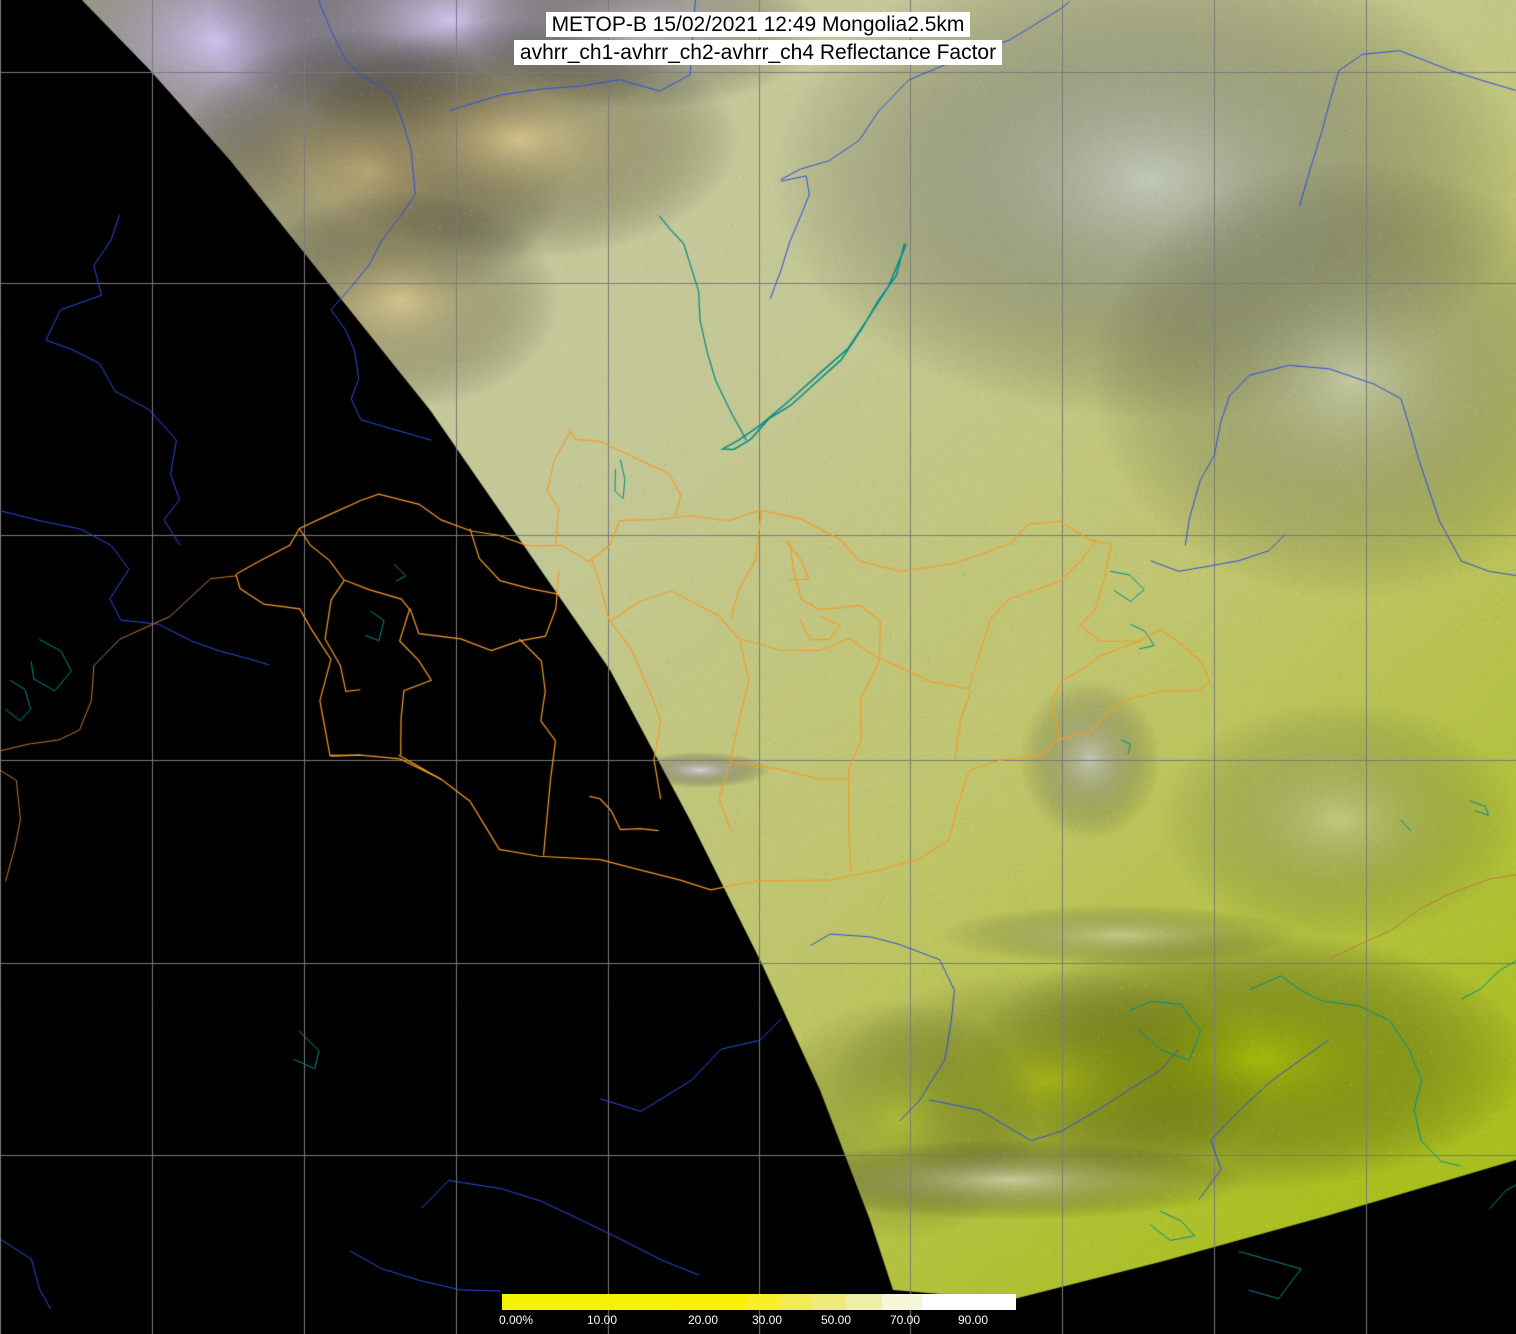 This screenshot has width=1516, height=1334. Describe the element at coordinates (767, 1320) in the screenshot. I see `colorbar-label-30: 30.00` at that location.